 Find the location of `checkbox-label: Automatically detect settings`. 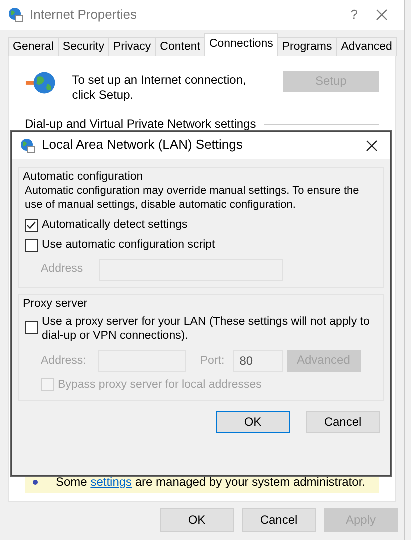

checkbox-label: Automatically detect settings is located at coordinates (115, 225).